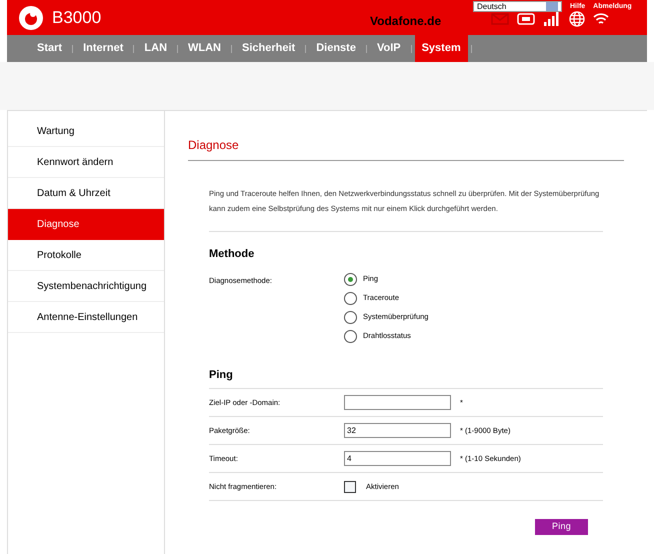 The width and height of the screenshot is (654, 554). Describe the element at coordinates (350, 486) in the screenshot. I see `checkbox` at that location.